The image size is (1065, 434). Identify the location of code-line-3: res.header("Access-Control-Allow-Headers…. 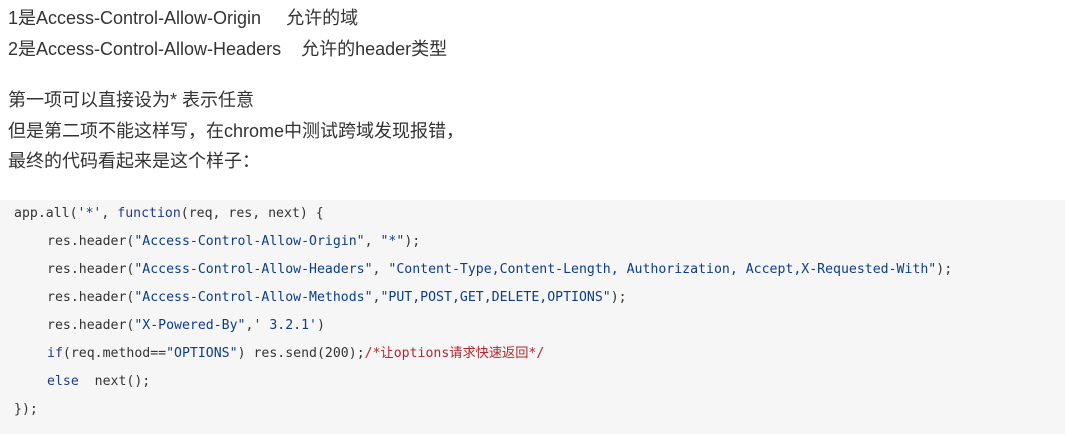
(499, 270).